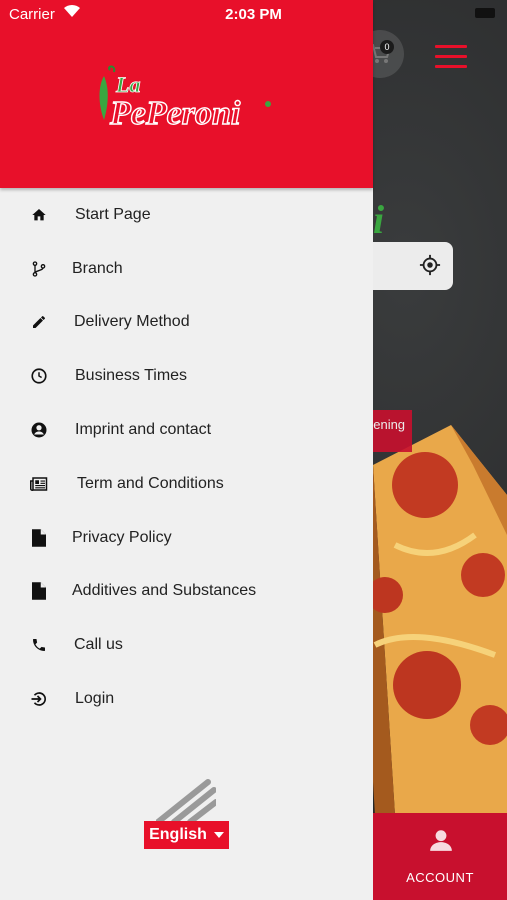 Image resolution: width=507 pixels, height=900 pixels. I want to click on menu-item-delivery-method: Delivery Method, so click(186, 323).